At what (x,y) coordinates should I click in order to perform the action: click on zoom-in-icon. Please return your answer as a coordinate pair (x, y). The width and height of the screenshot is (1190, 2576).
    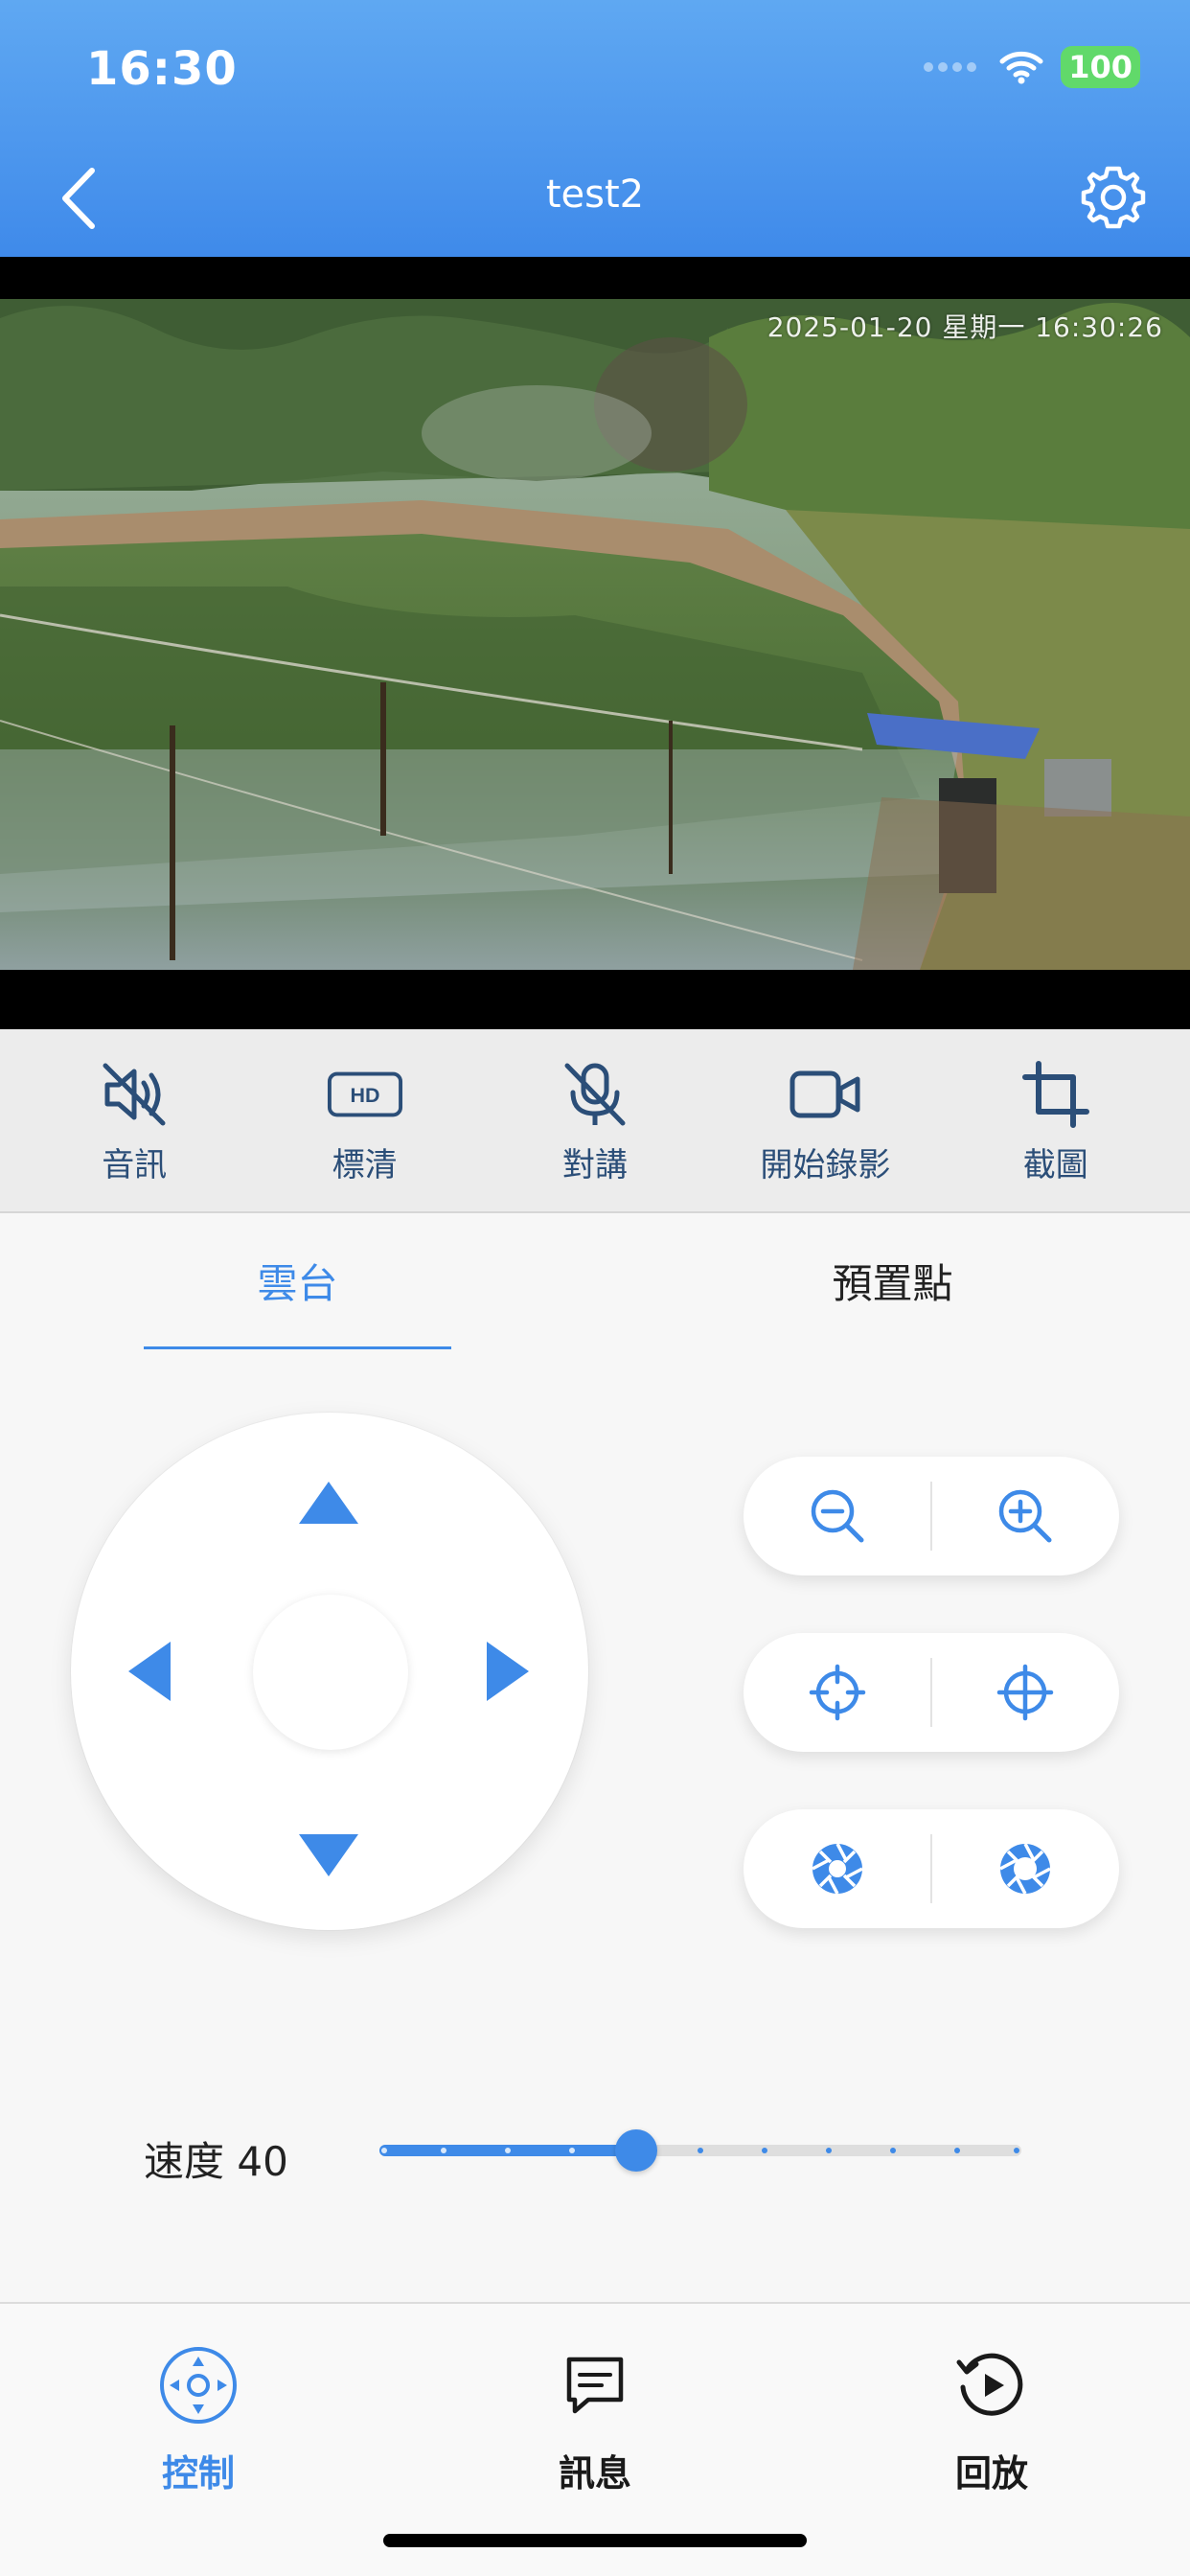
    Looking at the image, I should click on (1026, 1516).